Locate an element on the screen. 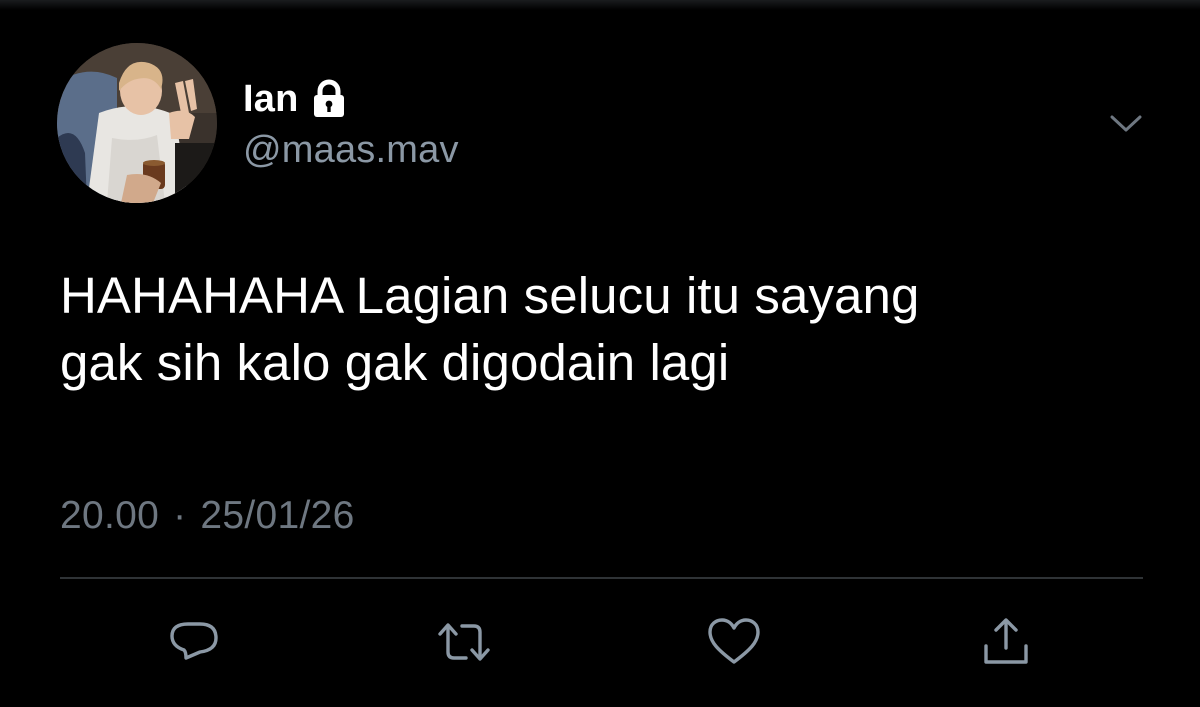 The width and height of the screenshot is (1200, 707). avatar is located at coordinates (137, 123).